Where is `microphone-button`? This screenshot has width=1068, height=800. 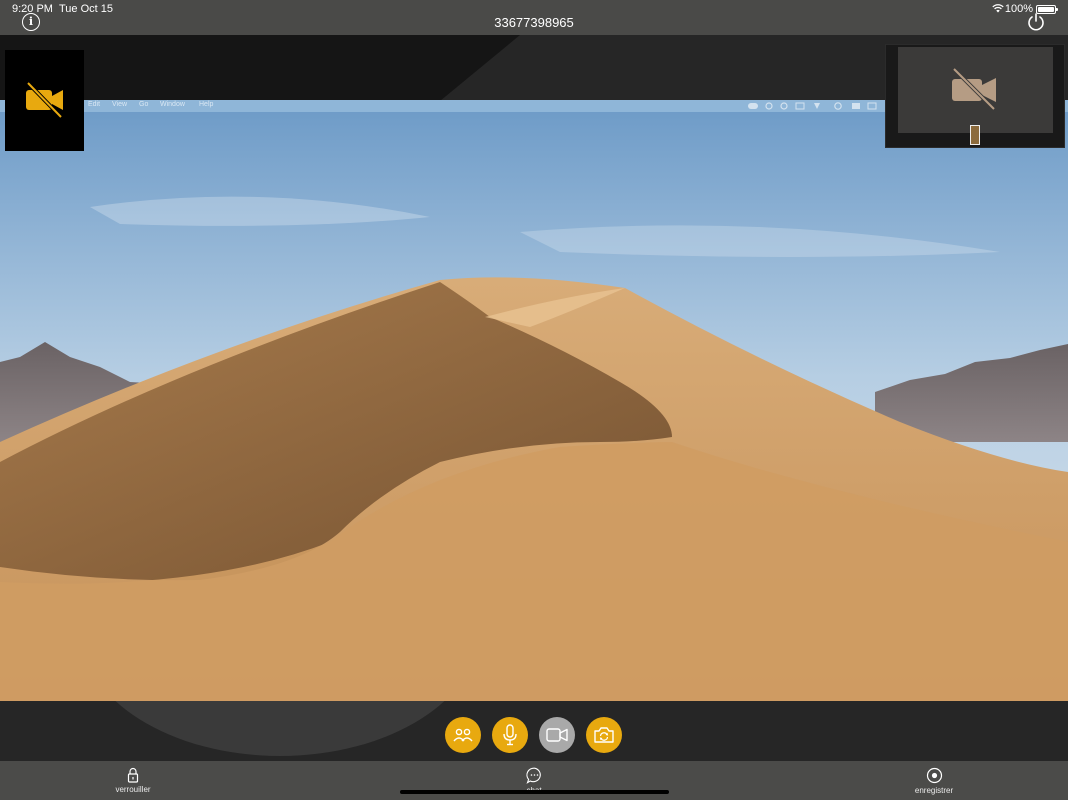 microphone-button is located at coordinates (510, 735).